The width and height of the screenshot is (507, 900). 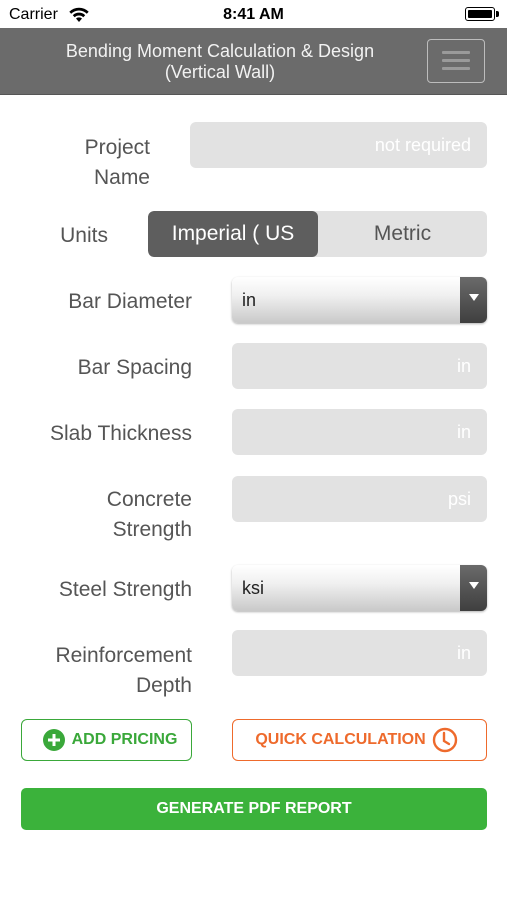 I want to click on page-title-line1: Bending Moment Calculation & Design, so click(x=220, y=51).